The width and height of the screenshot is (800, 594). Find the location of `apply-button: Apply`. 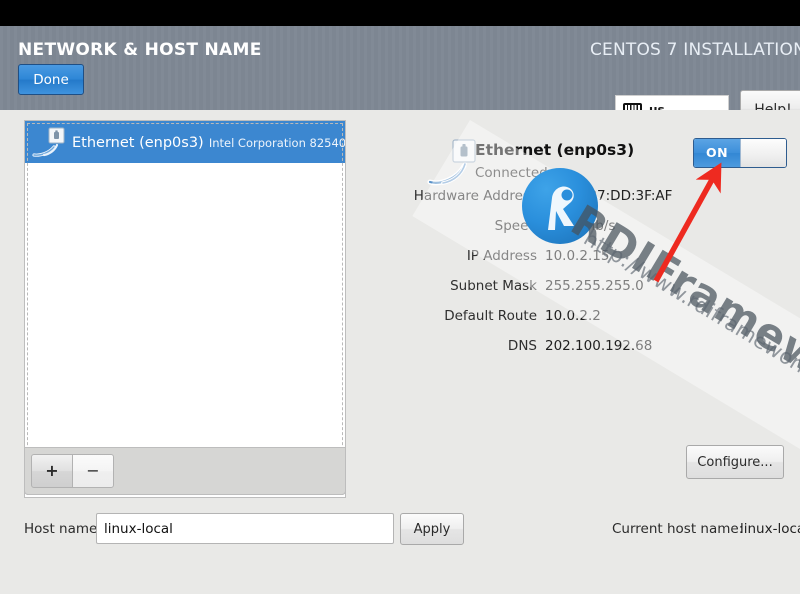

apply-button: Apply is located at coordinates (432, 529).